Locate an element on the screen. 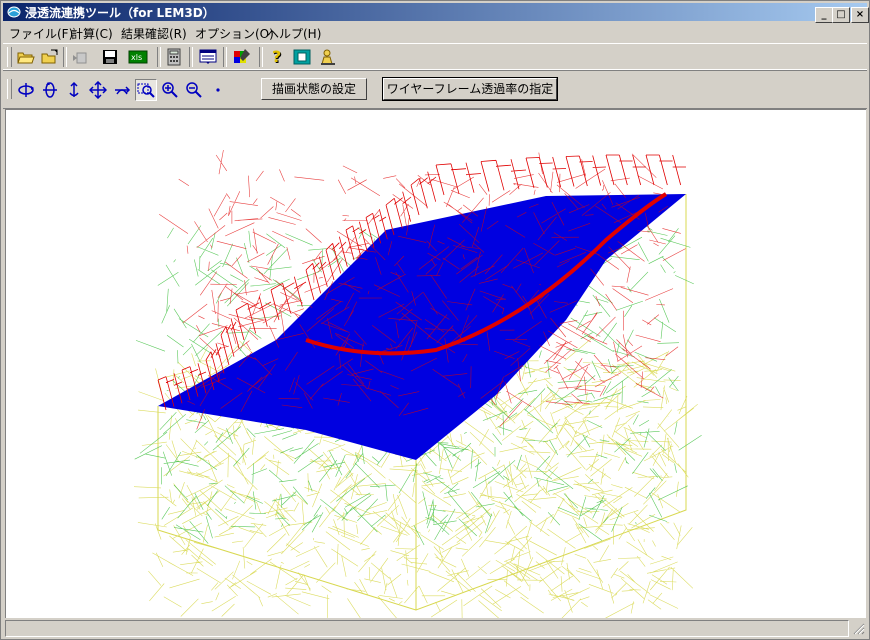 This screenshot has width=870, height=640. status-bar is located at coordinates (435, 628).